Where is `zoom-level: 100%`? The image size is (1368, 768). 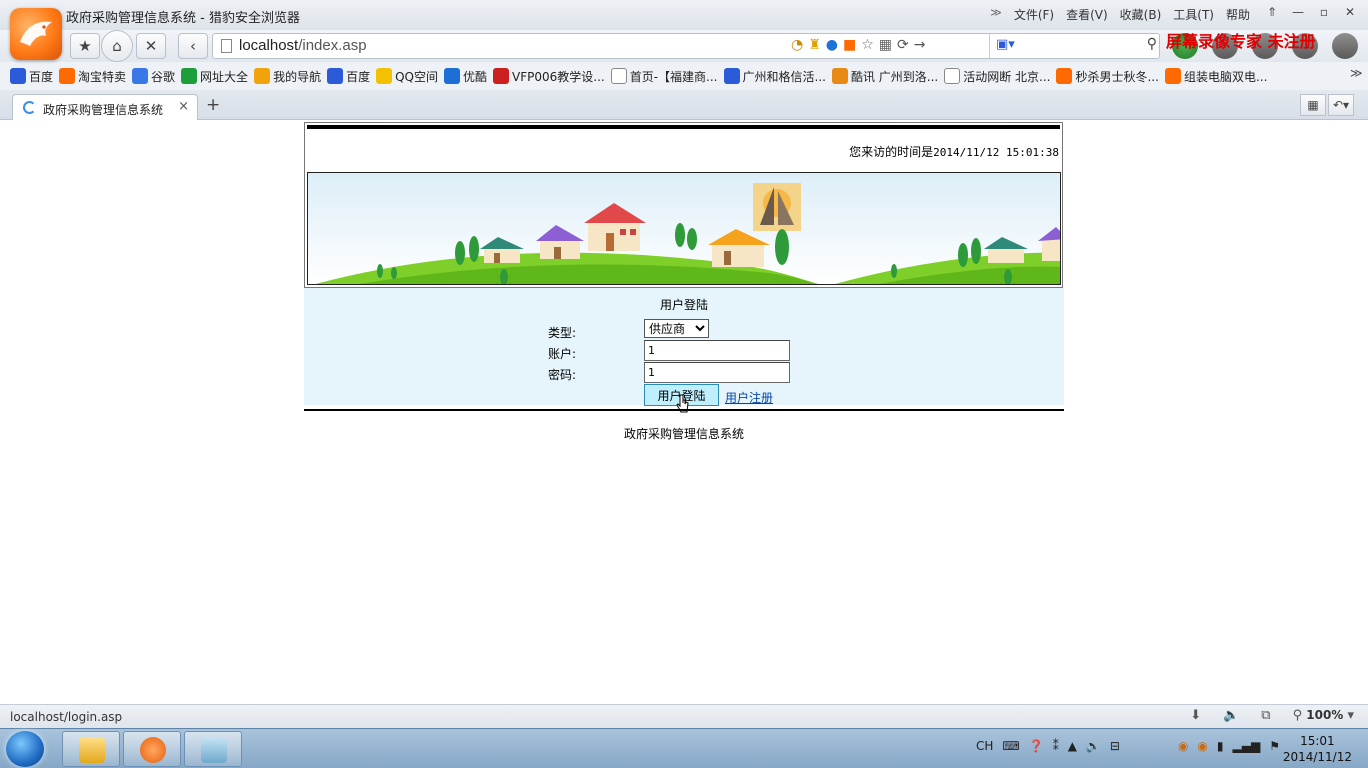
zoom-level: 100% is located at coordinates (1325, 715).